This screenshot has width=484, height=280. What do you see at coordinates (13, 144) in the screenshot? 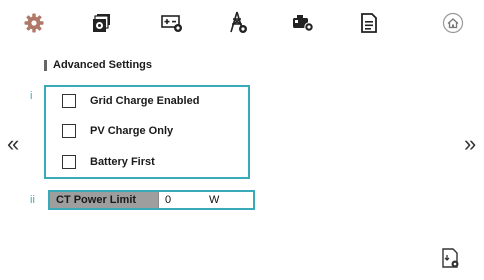
I see `prev-page-arrow: «` at bounding box center [13, 144].